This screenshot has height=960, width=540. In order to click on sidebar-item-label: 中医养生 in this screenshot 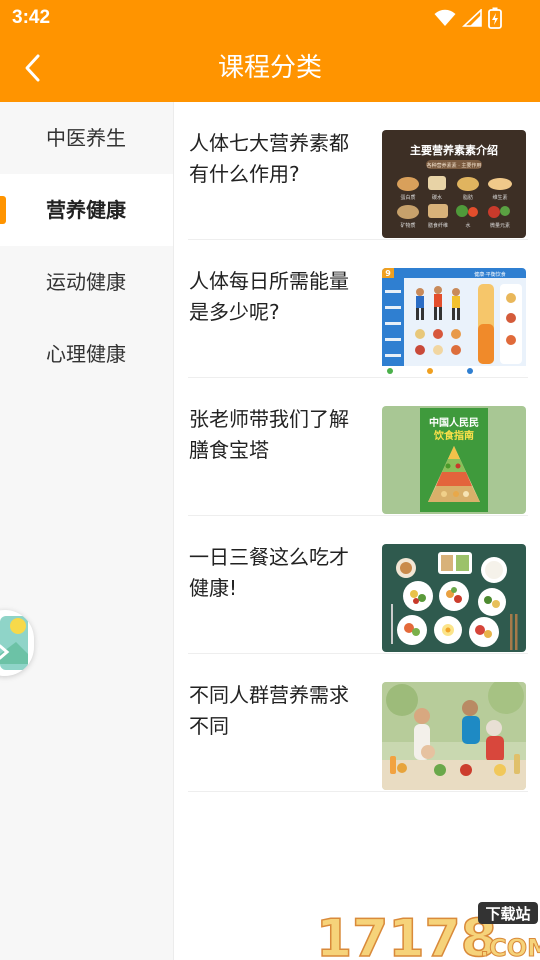, I will do `click(86, 138)`.